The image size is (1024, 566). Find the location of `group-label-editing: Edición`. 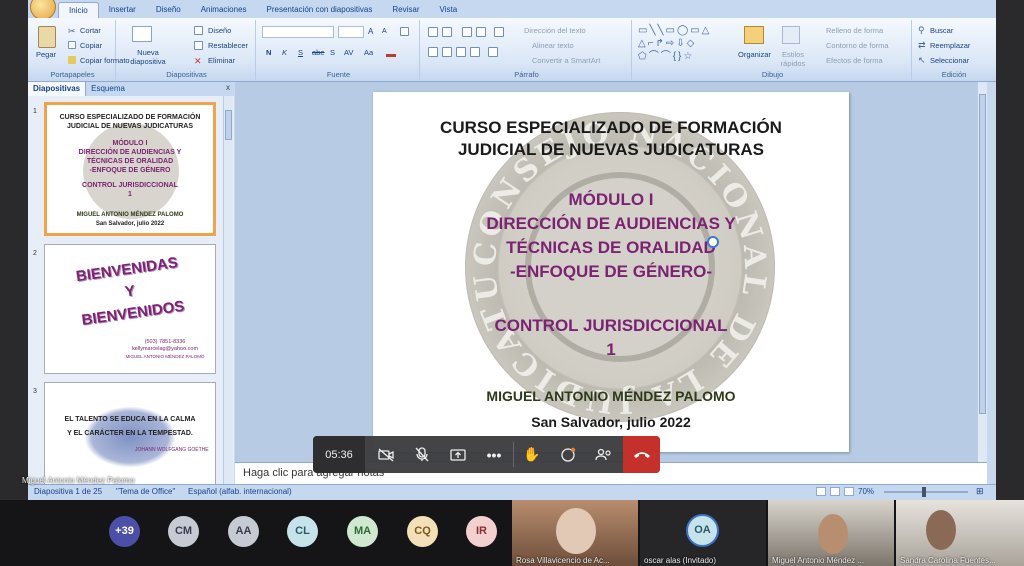

group-label-editing: Edición is located at coordinates (954, 74).